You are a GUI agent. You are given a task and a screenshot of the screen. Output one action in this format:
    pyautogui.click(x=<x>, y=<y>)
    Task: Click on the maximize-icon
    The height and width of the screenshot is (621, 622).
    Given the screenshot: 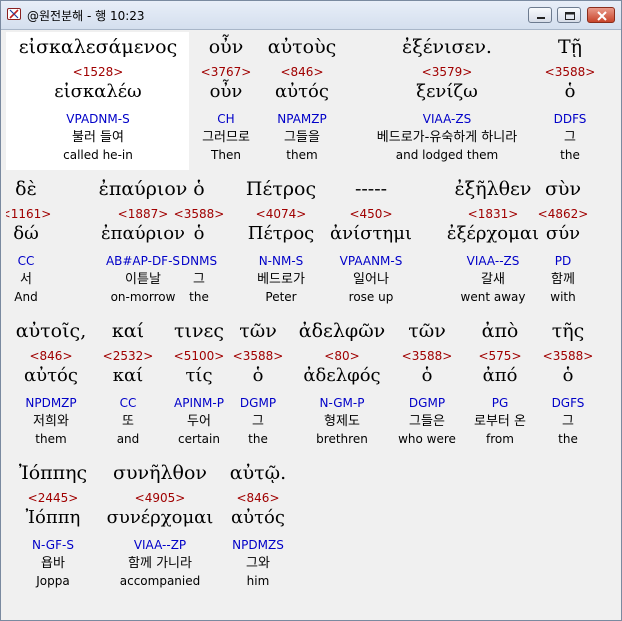 What is the action you would take?
    pyautogui.click(x=569, y=15)
    